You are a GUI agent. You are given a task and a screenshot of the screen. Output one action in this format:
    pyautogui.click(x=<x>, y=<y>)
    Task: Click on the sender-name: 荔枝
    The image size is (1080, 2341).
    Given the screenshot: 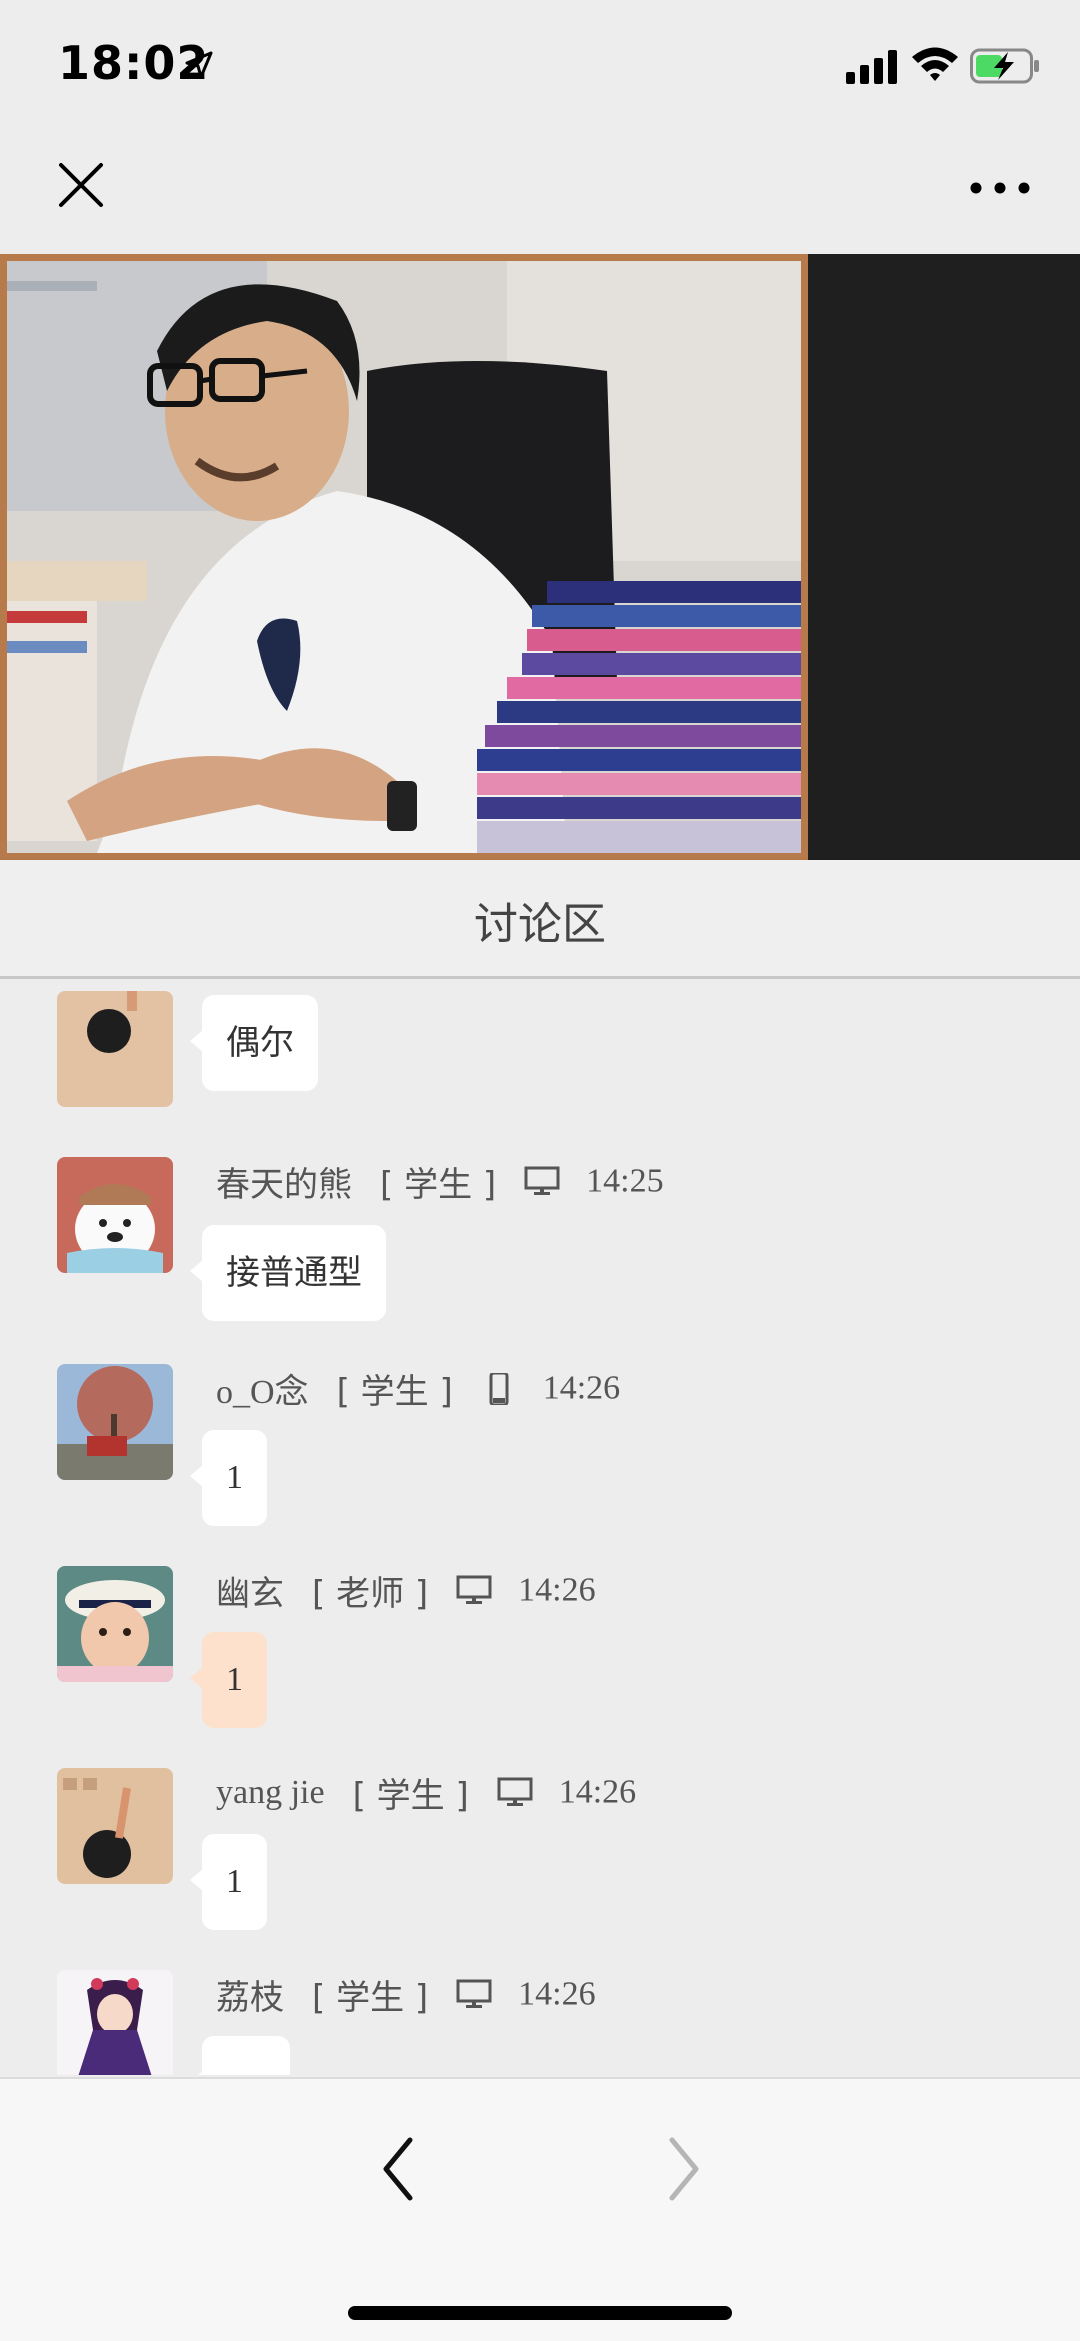 What is the action you would take?
    pyautogui.click(x=250, y=1998)
    